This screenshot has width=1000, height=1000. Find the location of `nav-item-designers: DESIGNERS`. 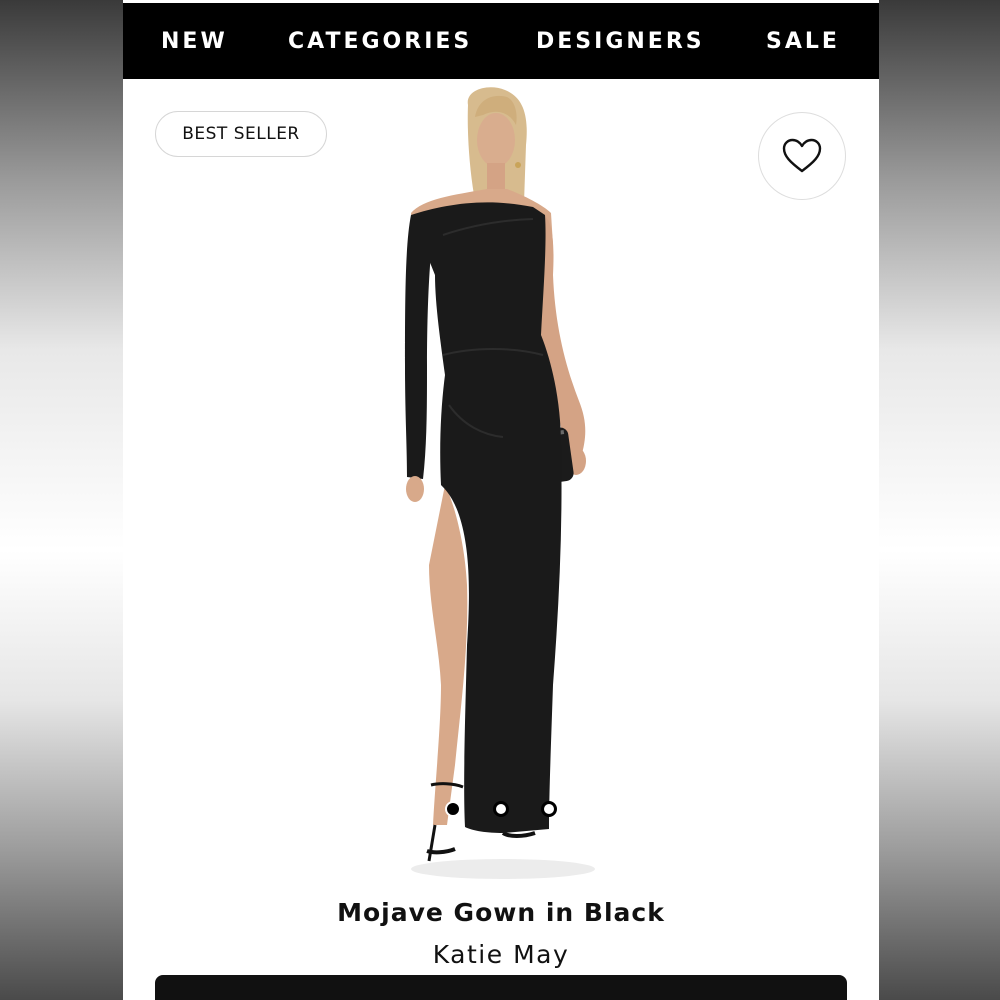

nav-item-designers: DESIGNERS is located at coordinates (620, 41).